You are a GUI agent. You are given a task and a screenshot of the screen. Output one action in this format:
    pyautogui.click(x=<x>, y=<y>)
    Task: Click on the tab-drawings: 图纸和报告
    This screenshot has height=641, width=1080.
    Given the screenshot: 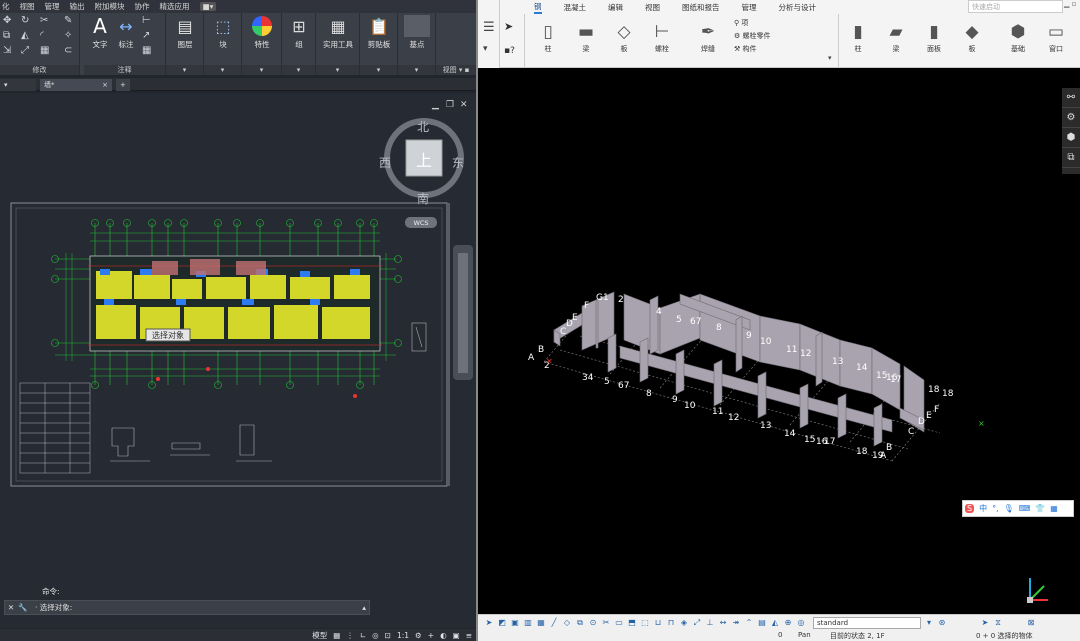 What is the action you would take?
    pyautogui.click(x=701, y=7)
    